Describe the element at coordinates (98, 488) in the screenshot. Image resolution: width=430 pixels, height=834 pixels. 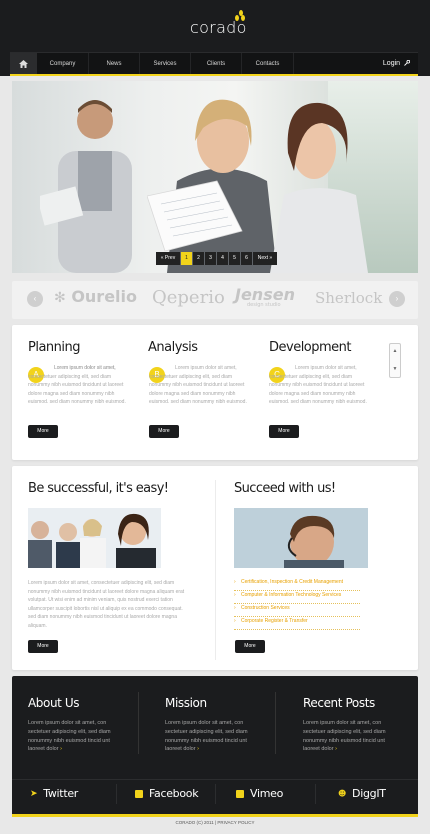
I see `left-column-title: Be successful, it's easy!` at that location.